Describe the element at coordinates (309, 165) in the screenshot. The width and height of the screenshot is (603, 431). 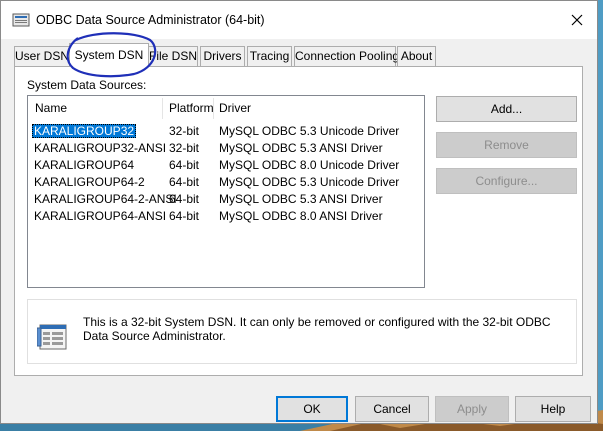
I see `dsn-driver: MySQL ODBC 8.0 Unicode Driver` at that location.